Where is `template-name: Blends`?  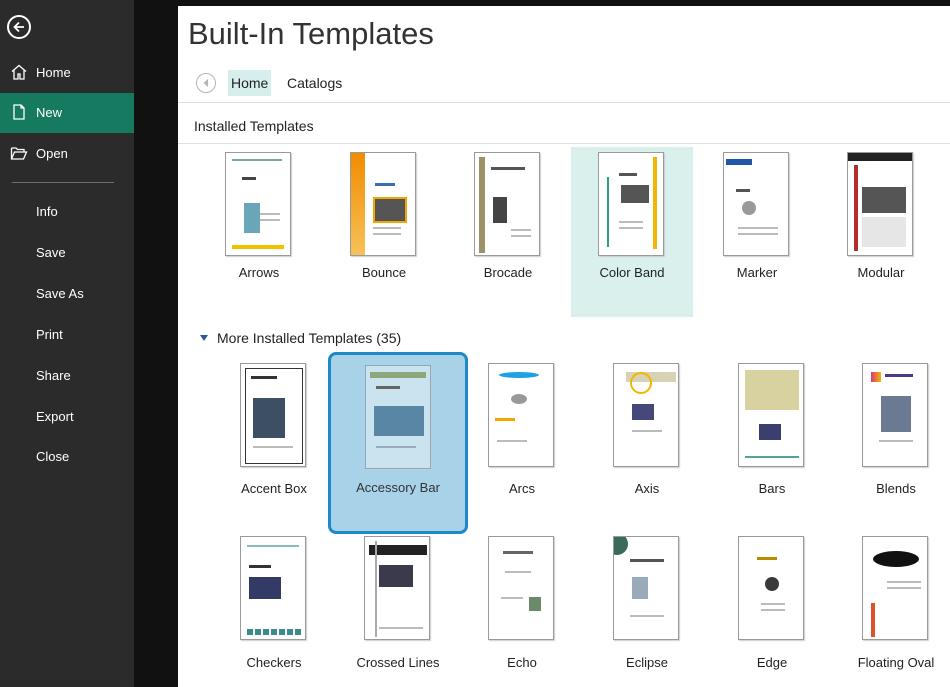 template-name: Blends is located at coordinates (896, 488).